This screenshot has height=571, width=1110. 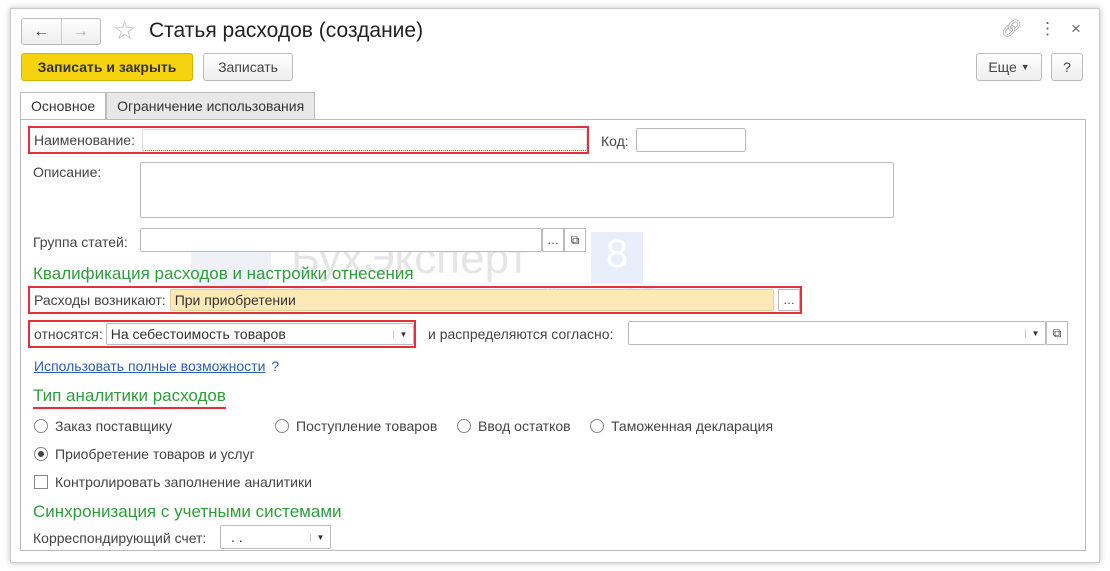 I want to click on close-icon: ×, so click(x=1076, y=29).